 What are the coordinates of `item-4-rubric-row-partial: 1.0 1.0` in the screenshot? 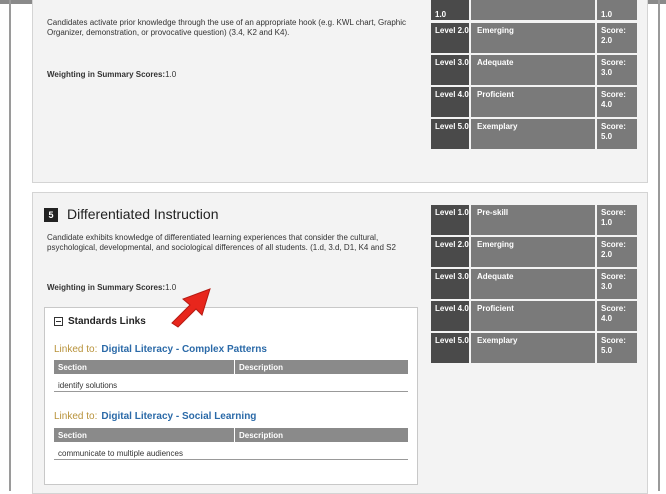 It's located at (534, 10).